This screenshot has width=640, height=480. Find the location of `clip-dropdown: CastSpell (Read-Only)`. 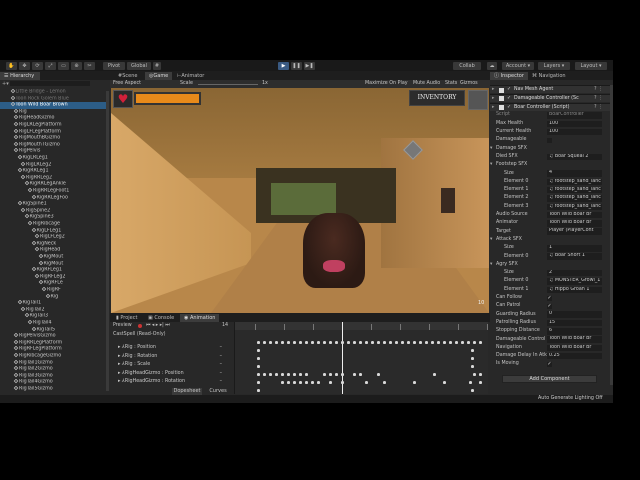

clip-dropdown: CastSpell (Read-Only) is located at coordinates (139, 335).